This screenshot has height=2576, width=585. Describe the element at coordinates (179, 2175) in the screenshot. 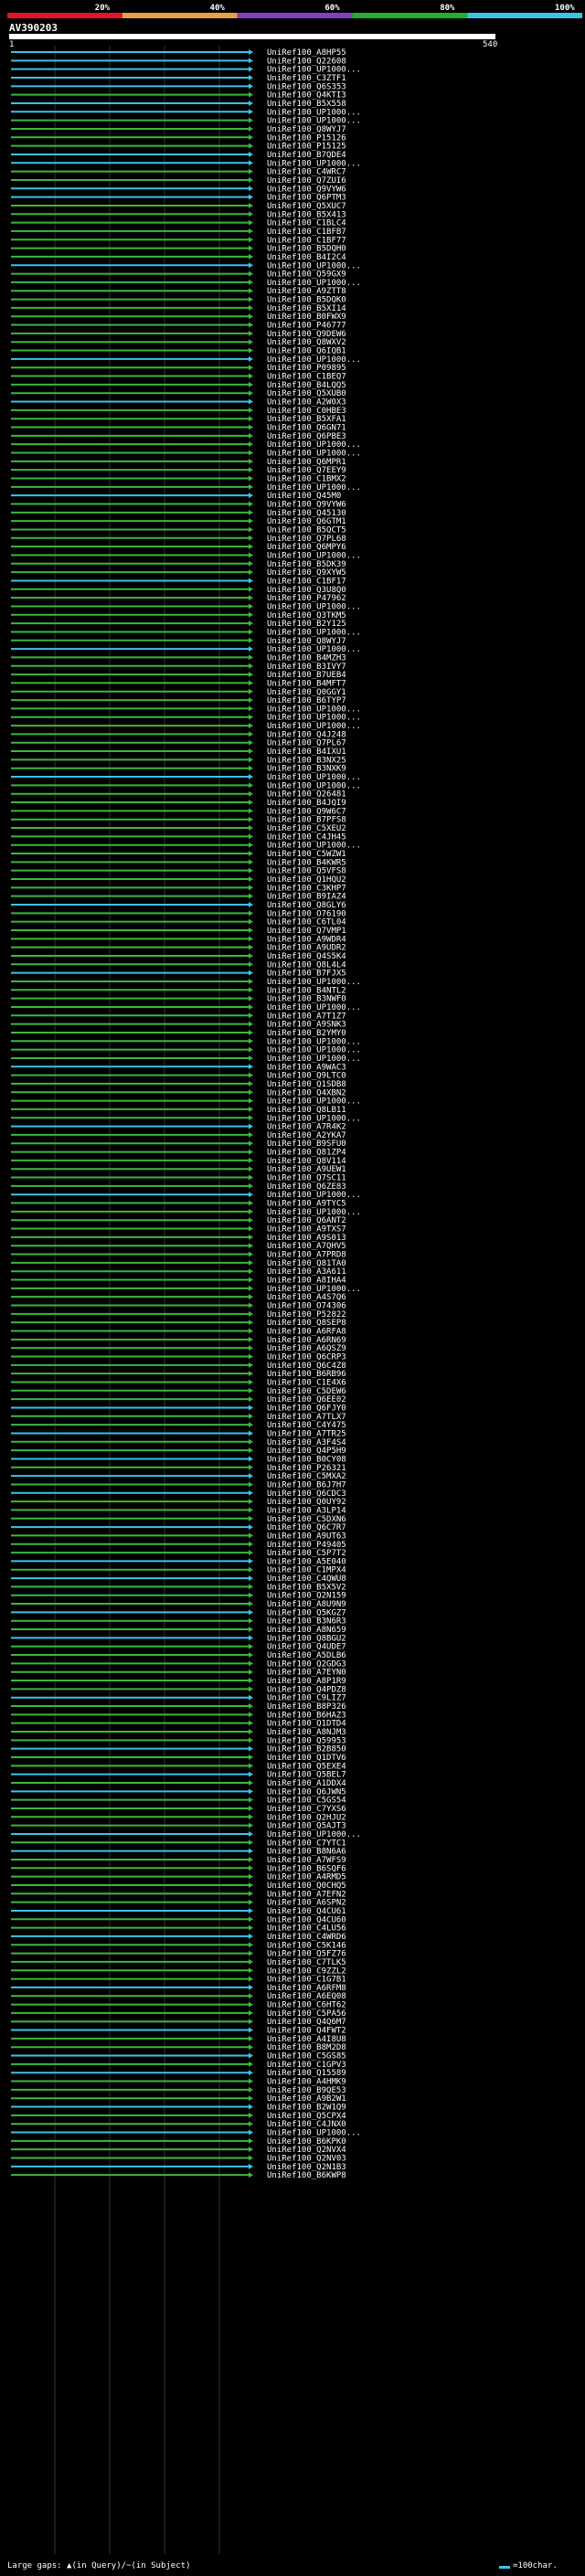

I see `hit-row: UniRef100_B6KWP8` at that location.